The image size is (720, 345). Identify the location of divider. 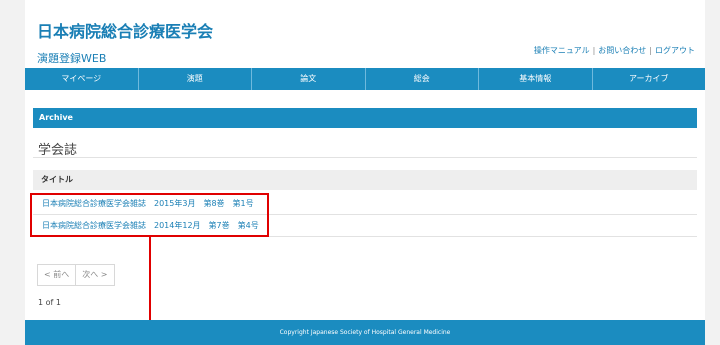
(365, 157).